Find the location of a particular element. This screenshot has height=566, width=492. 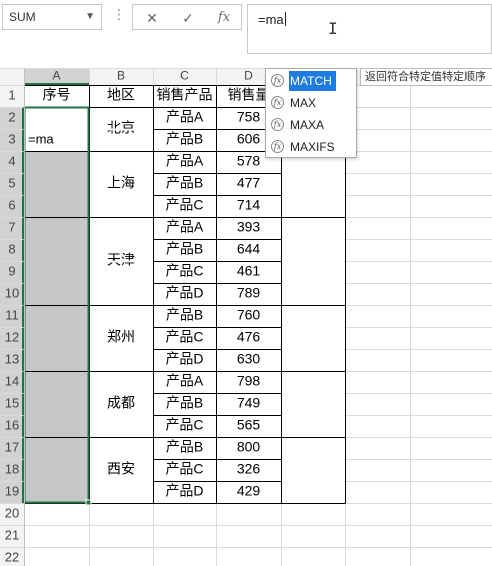

sales-cell: 606 is located at coordinates (249, 139).